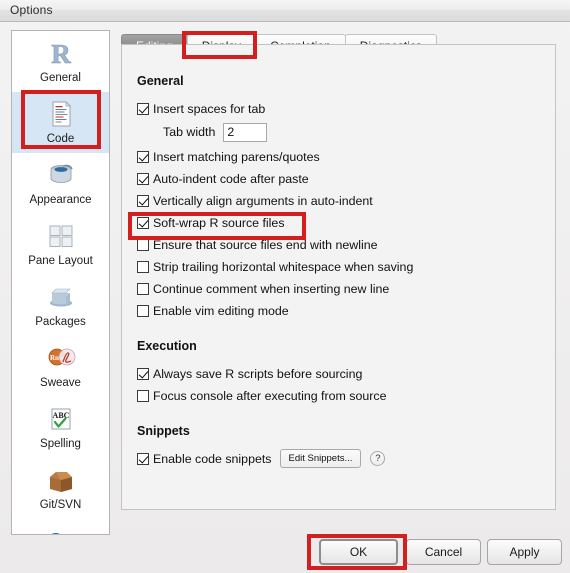  I want to click on sidebar-item-code: Code, so click(60, 122).